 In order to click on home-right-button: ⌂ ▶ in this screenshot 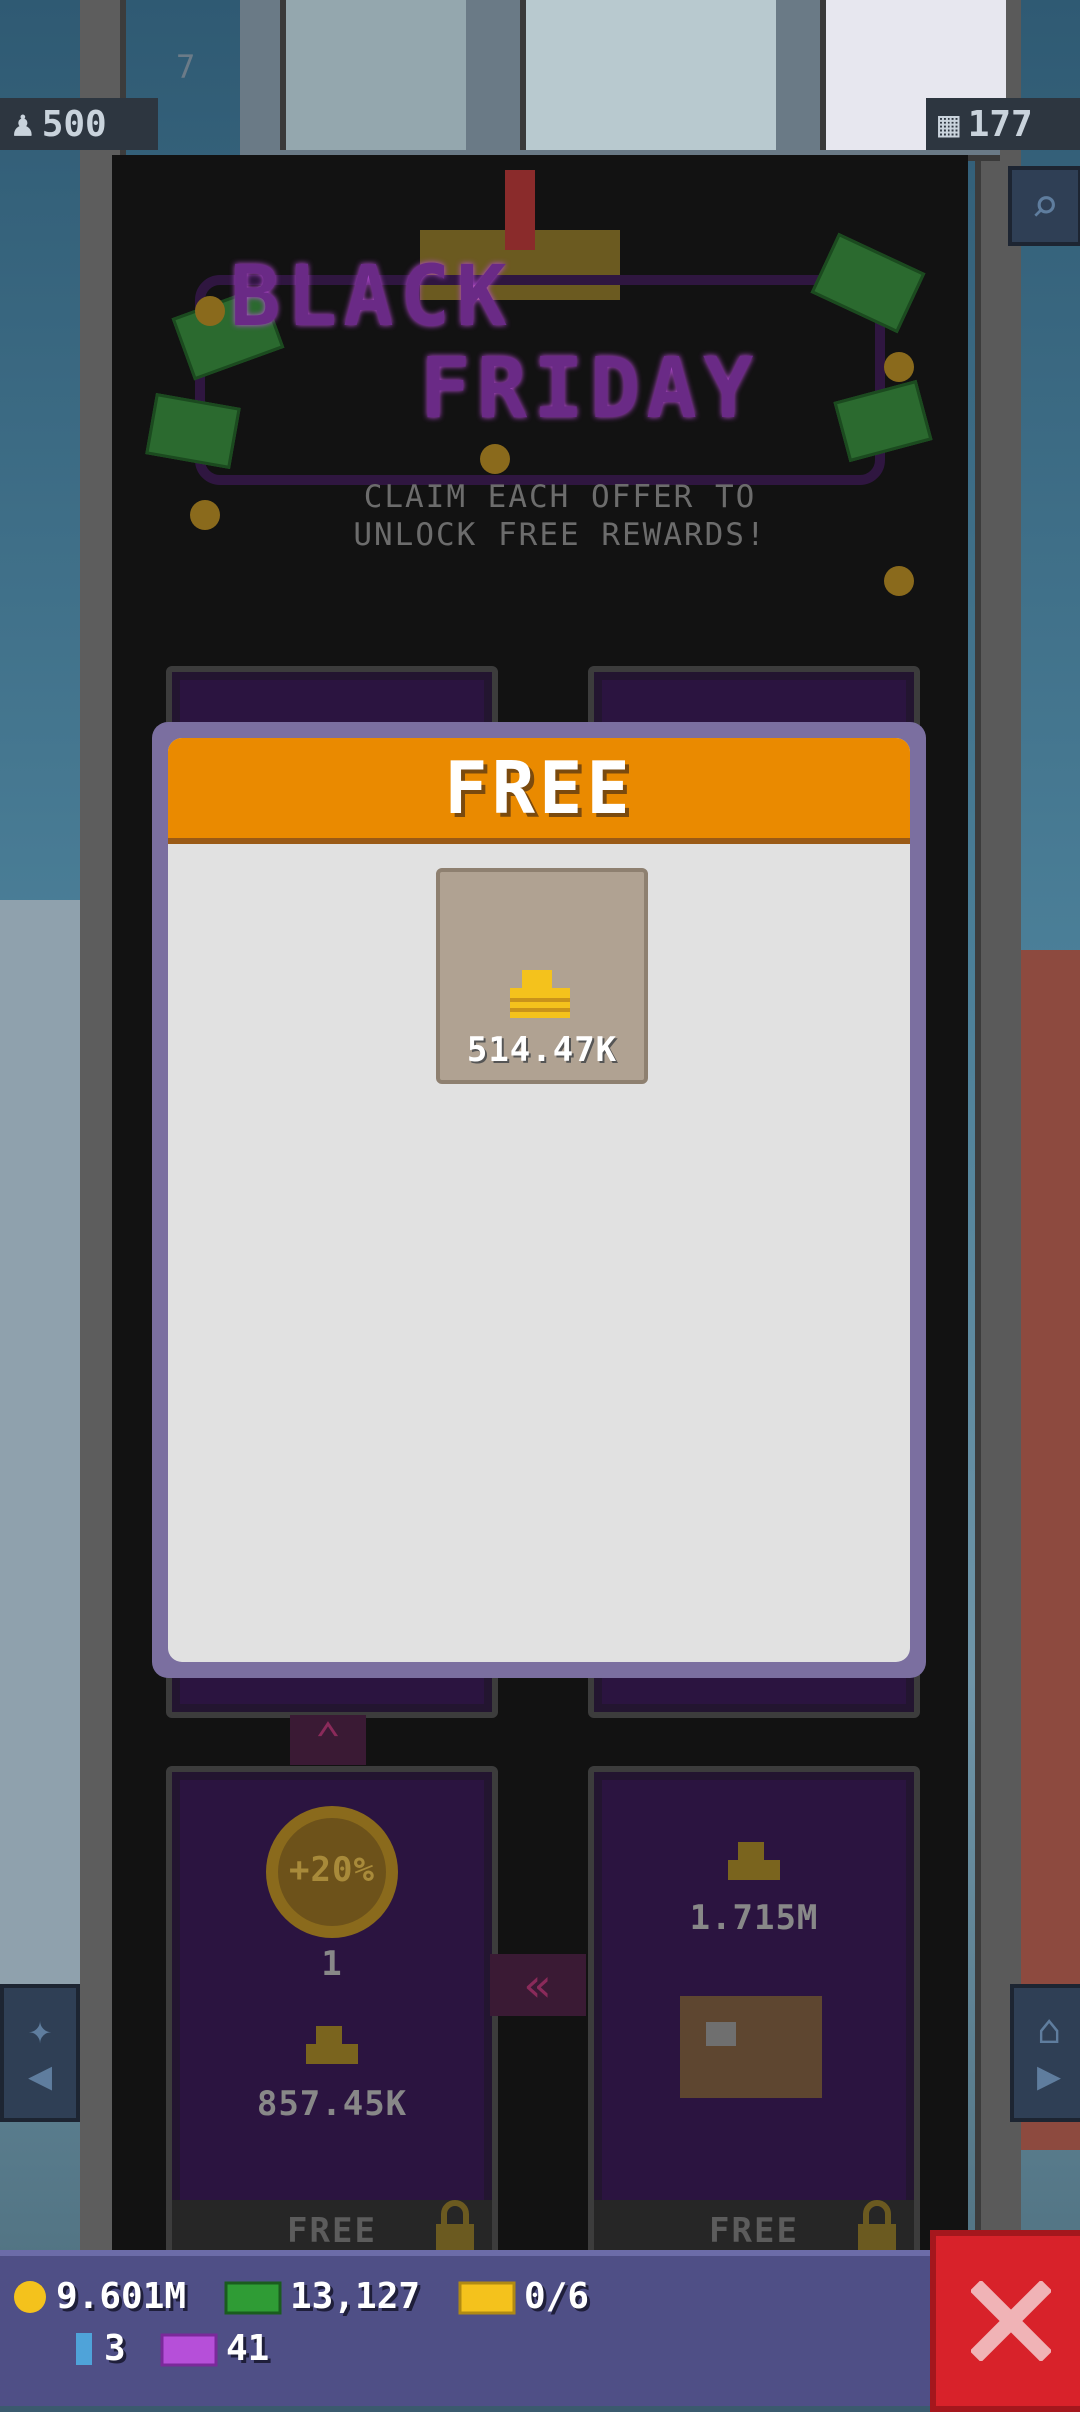, I will do `click(1045, 2053)`.